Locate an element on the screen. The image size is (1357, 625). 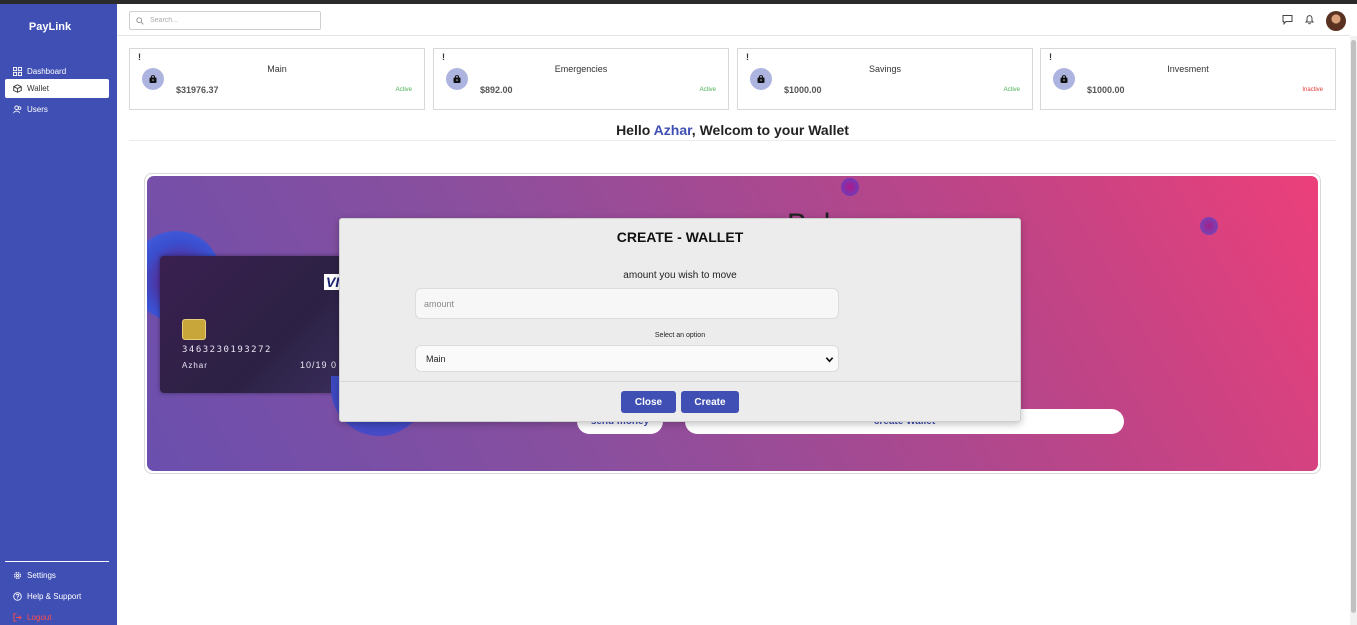
wallet-name: Emergencies is located at coordinates (581, 69).